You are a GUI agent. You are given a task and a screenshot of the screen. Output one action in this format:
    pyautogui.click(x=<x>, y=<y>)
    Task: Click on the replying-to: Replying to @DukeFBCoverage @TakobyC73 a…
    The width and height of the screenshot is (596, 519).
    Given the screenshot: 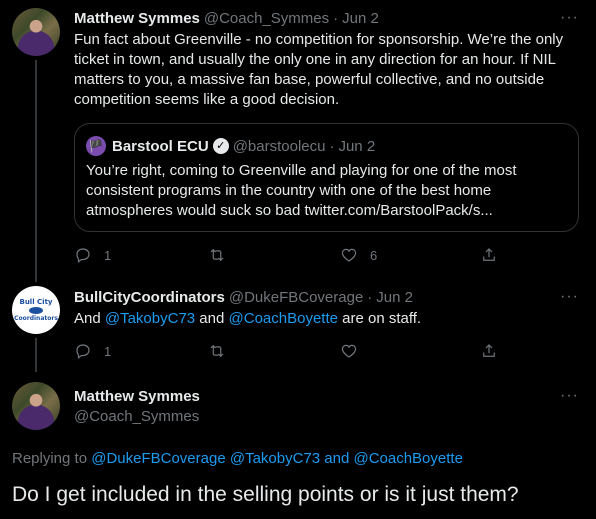 What is the action you would take?
    pyautogui.click(x=237, y=458)
    